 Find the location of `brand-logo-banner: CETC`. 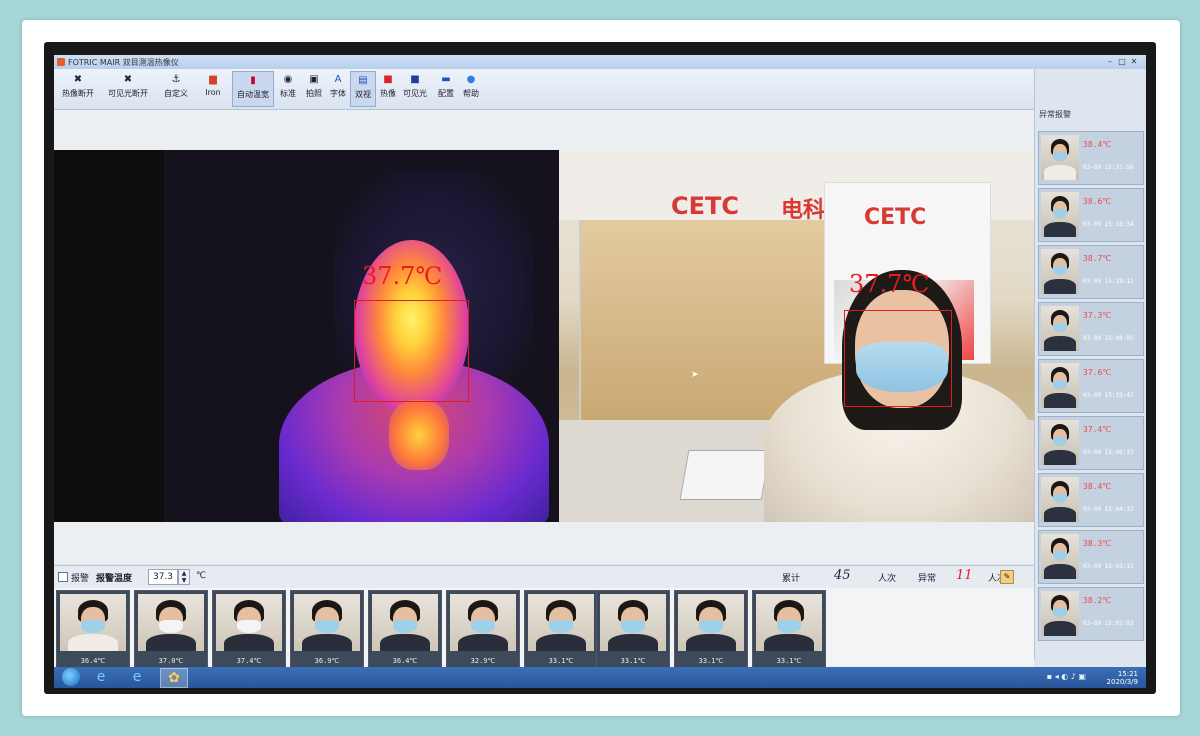

brand-logo-banner: CETC is located at coordinates (895, 217).